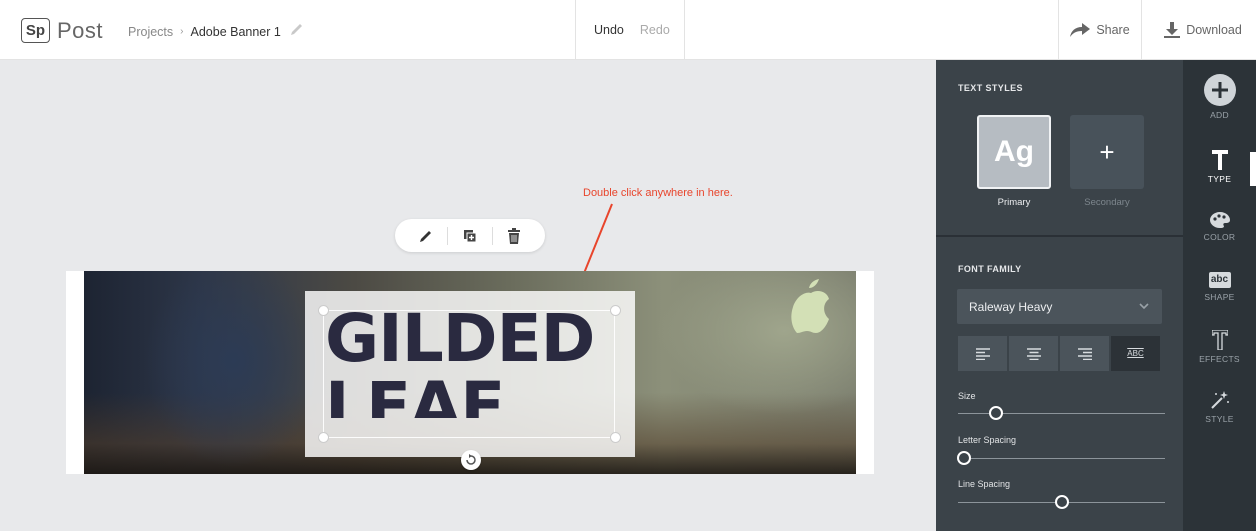  I want to click on chevron-down-icon, so click(1144, 306).